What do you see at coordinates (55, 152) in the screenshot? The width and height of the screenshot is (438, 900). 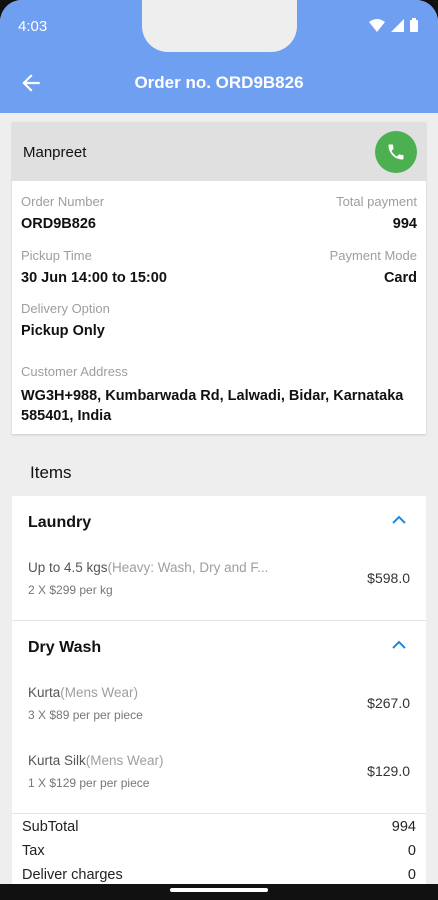 I see `customer-name: Manpreet` at bounding box center [55, 152].